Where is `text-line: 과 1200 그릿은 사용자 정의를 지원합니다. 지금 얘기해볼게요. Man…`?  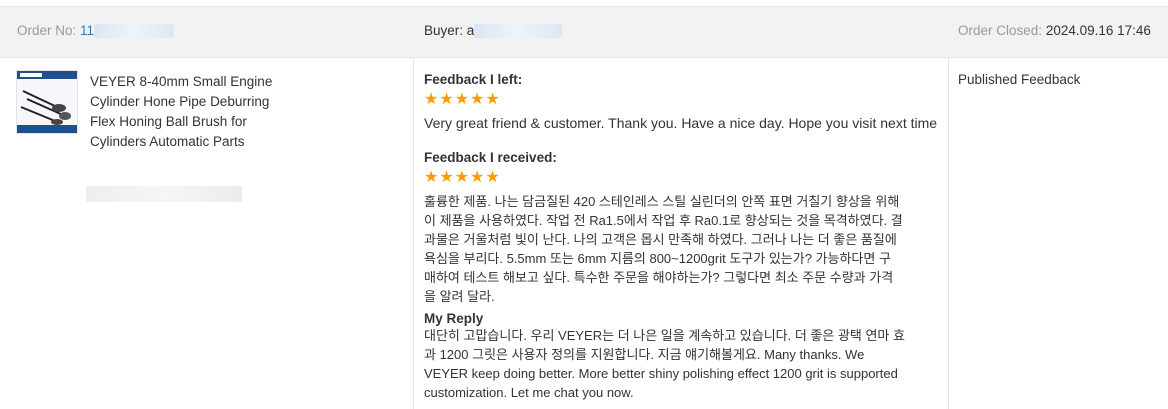
text-line: 과 1200 그릿은 사용자 정의를 지원합니다. 지금 얘기해볼게요. Man… is located at coordinates (644, 354).